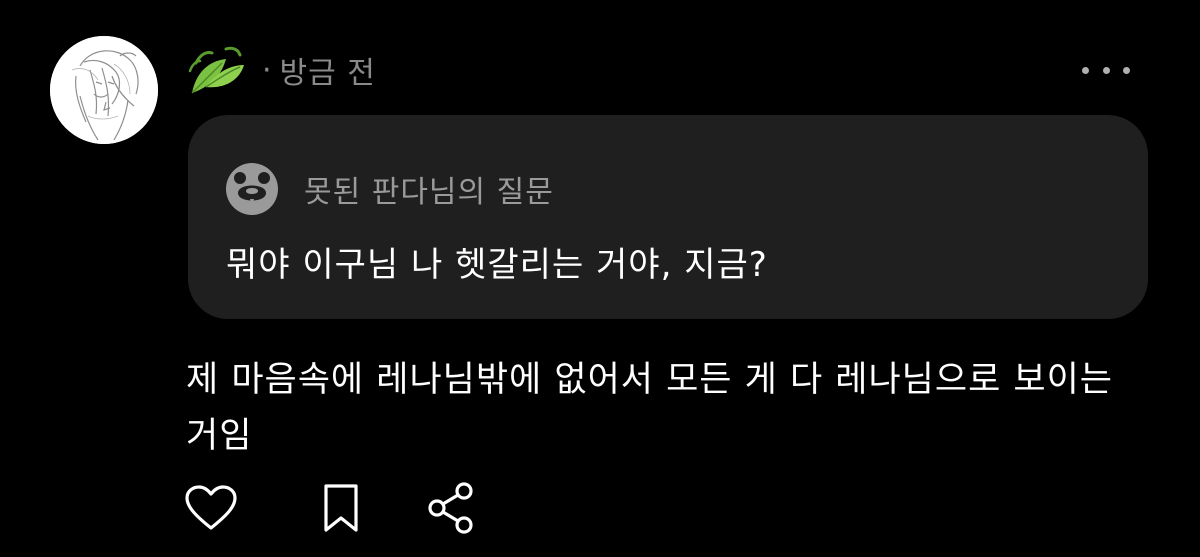  I want to click on post-meta: · 방금 전, so click(281, 70).